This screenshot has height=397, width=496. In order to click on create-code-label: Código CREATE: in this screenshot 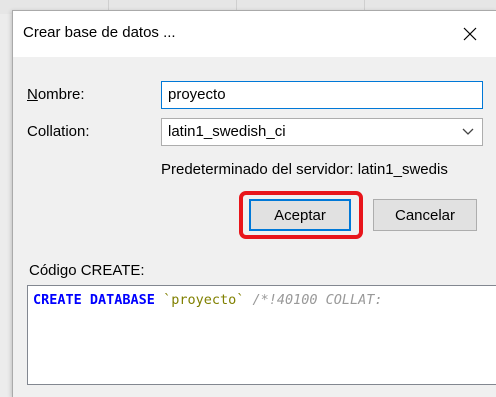, I will do `click(87, 270)`.